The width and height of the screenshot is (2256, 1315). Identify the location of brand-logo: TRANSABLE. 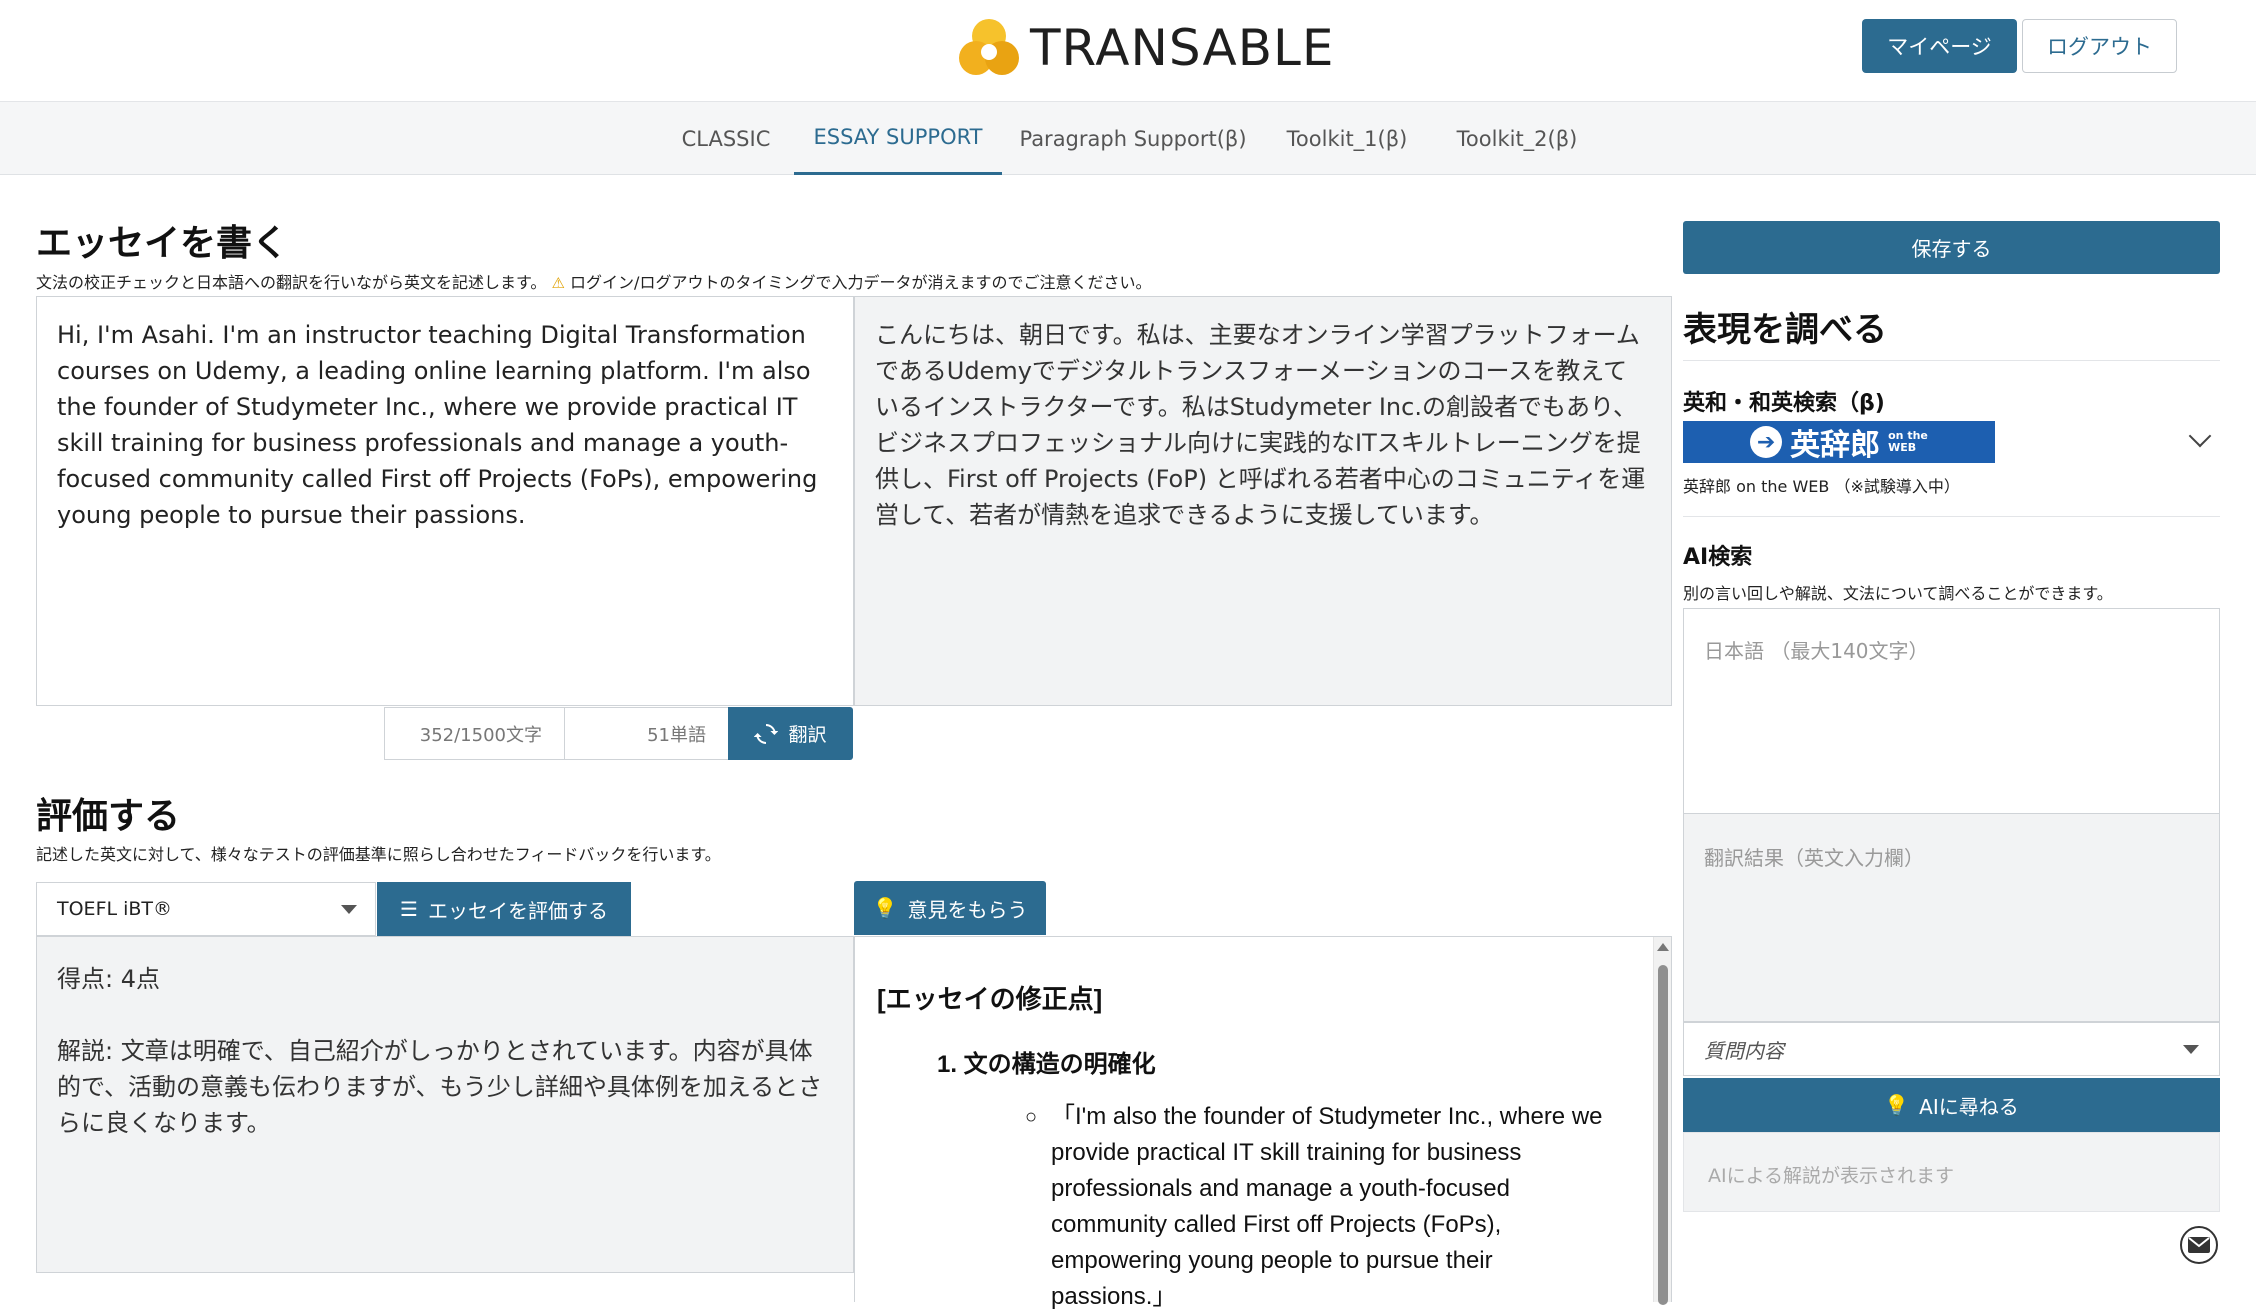
(1145, 48).